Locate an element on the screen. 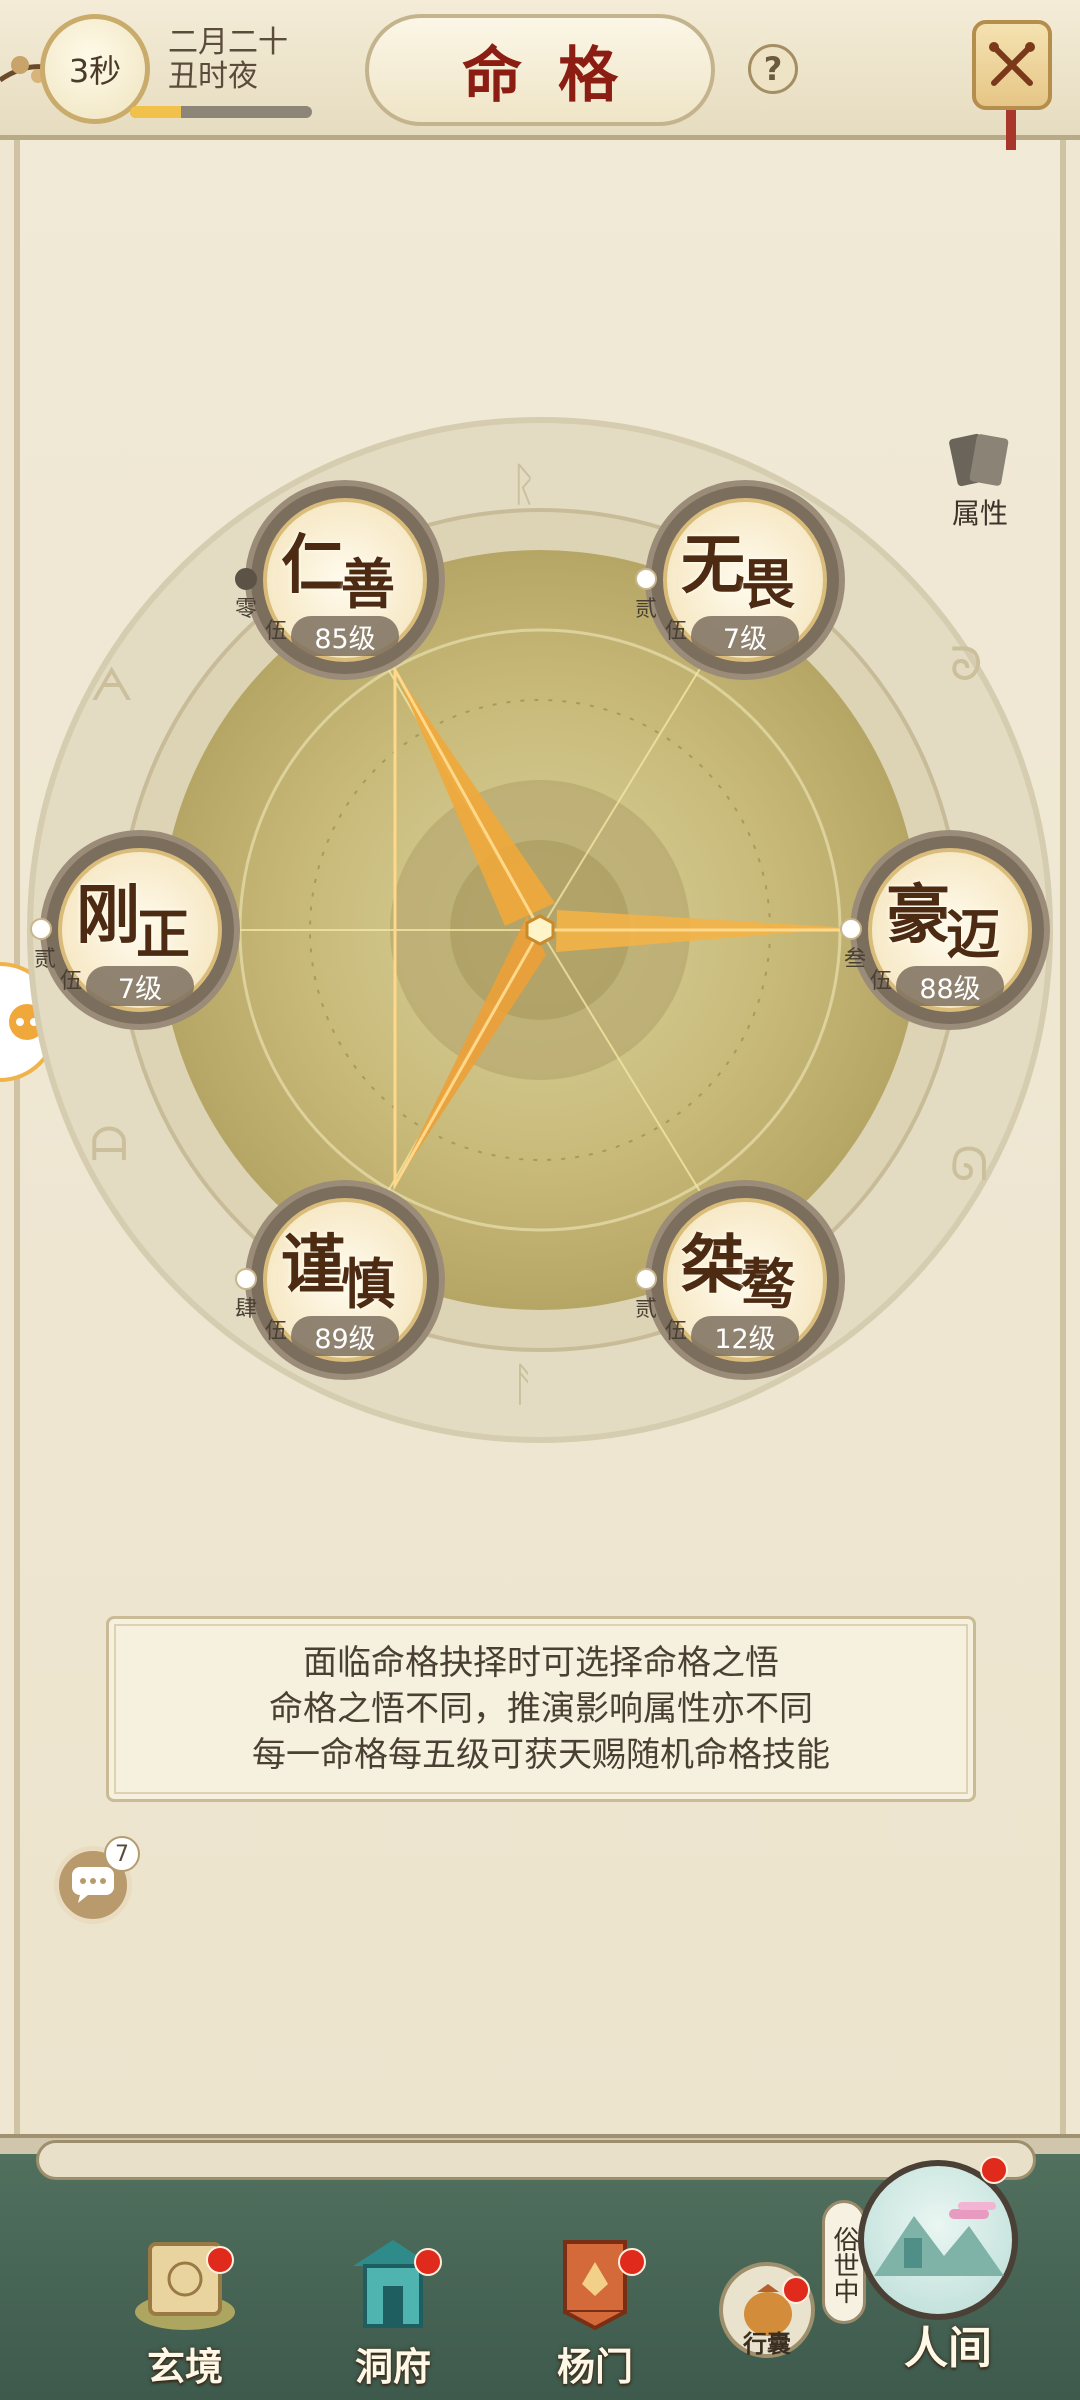 This screenshot has height=2400, width=1080. info-line-3: 每一命格每五级可获天赐随机命格技能 is located at coordinates (541, 1755).